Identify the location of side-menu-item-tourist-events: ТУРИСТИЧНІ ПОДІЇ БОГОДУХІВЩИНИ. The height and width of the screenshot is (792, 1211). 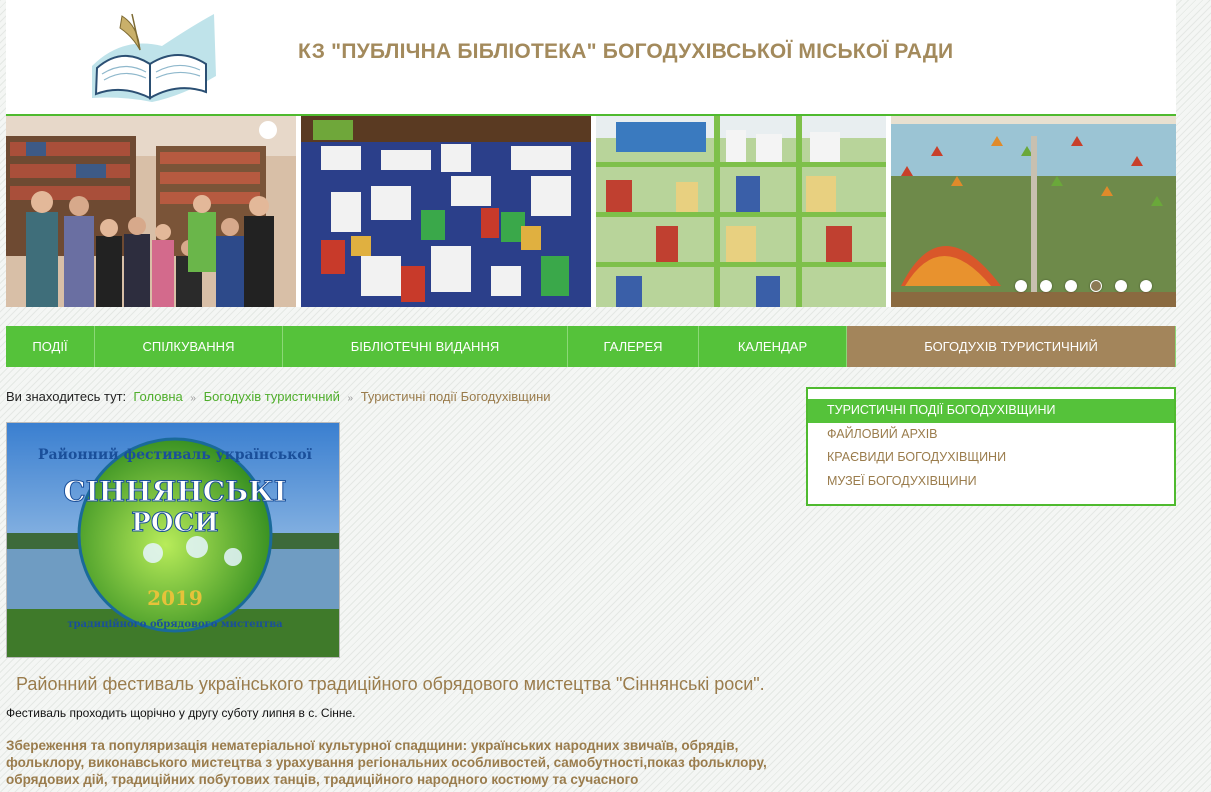
(991, 411).